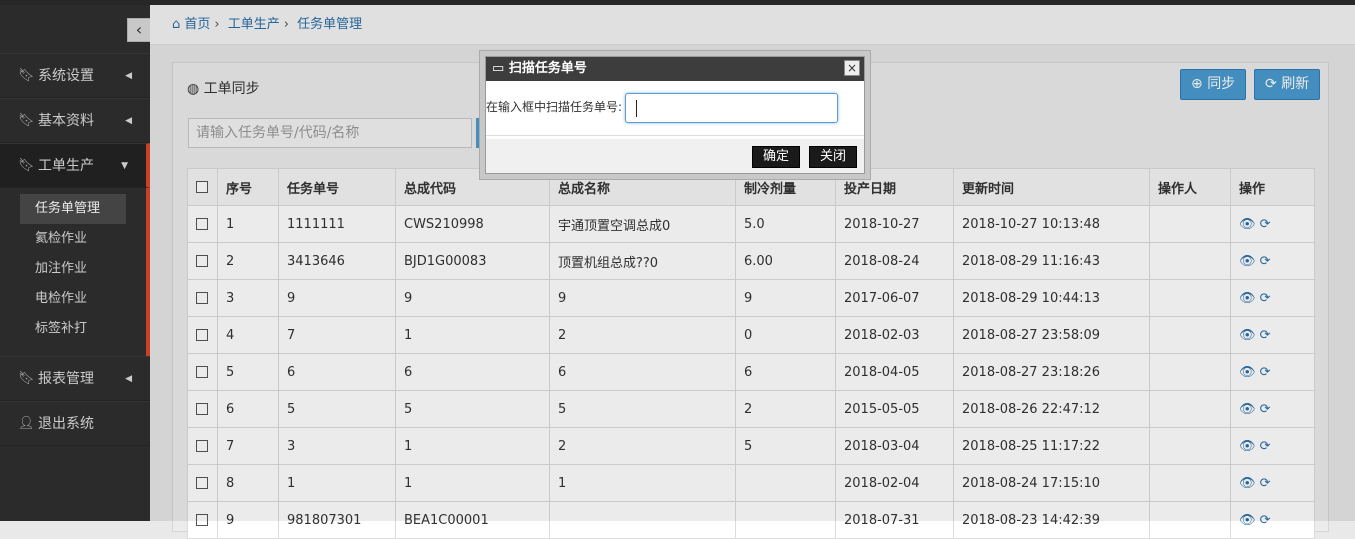 This screenshot has height=539, width=1355. Describe the element at coordinates (852, 68) in the screenshot. I see `close-icon: ×` at that location.